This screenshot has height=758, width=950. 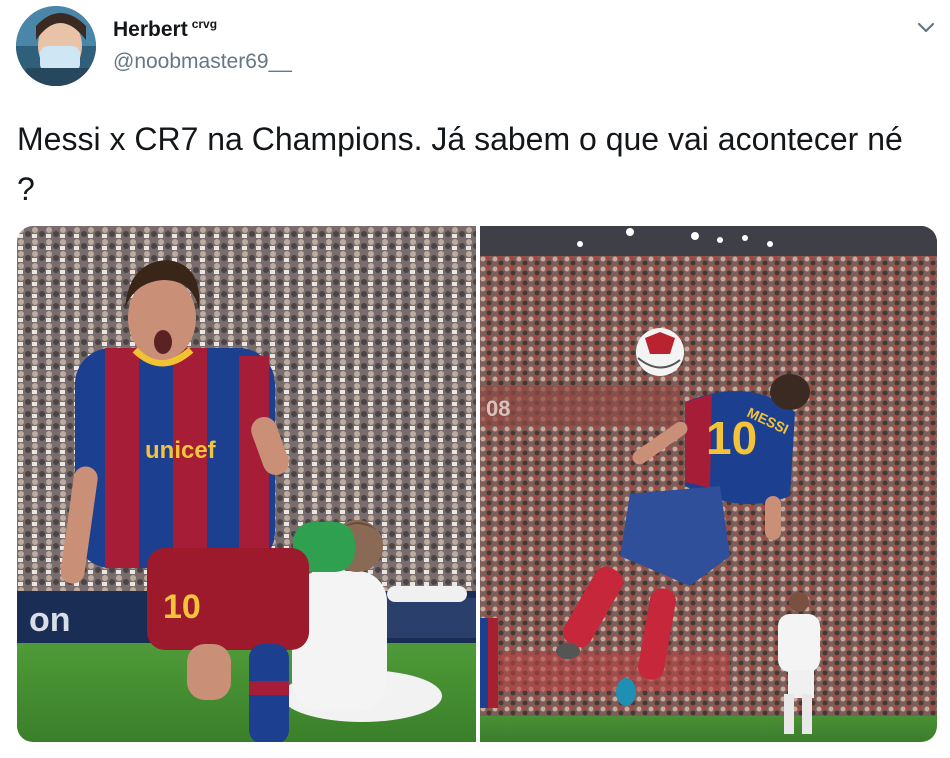 What do you see at coordinates (182, 607) in the screenshot?
I see `shorts-number-text: 10` at bounding box center [182, 607].